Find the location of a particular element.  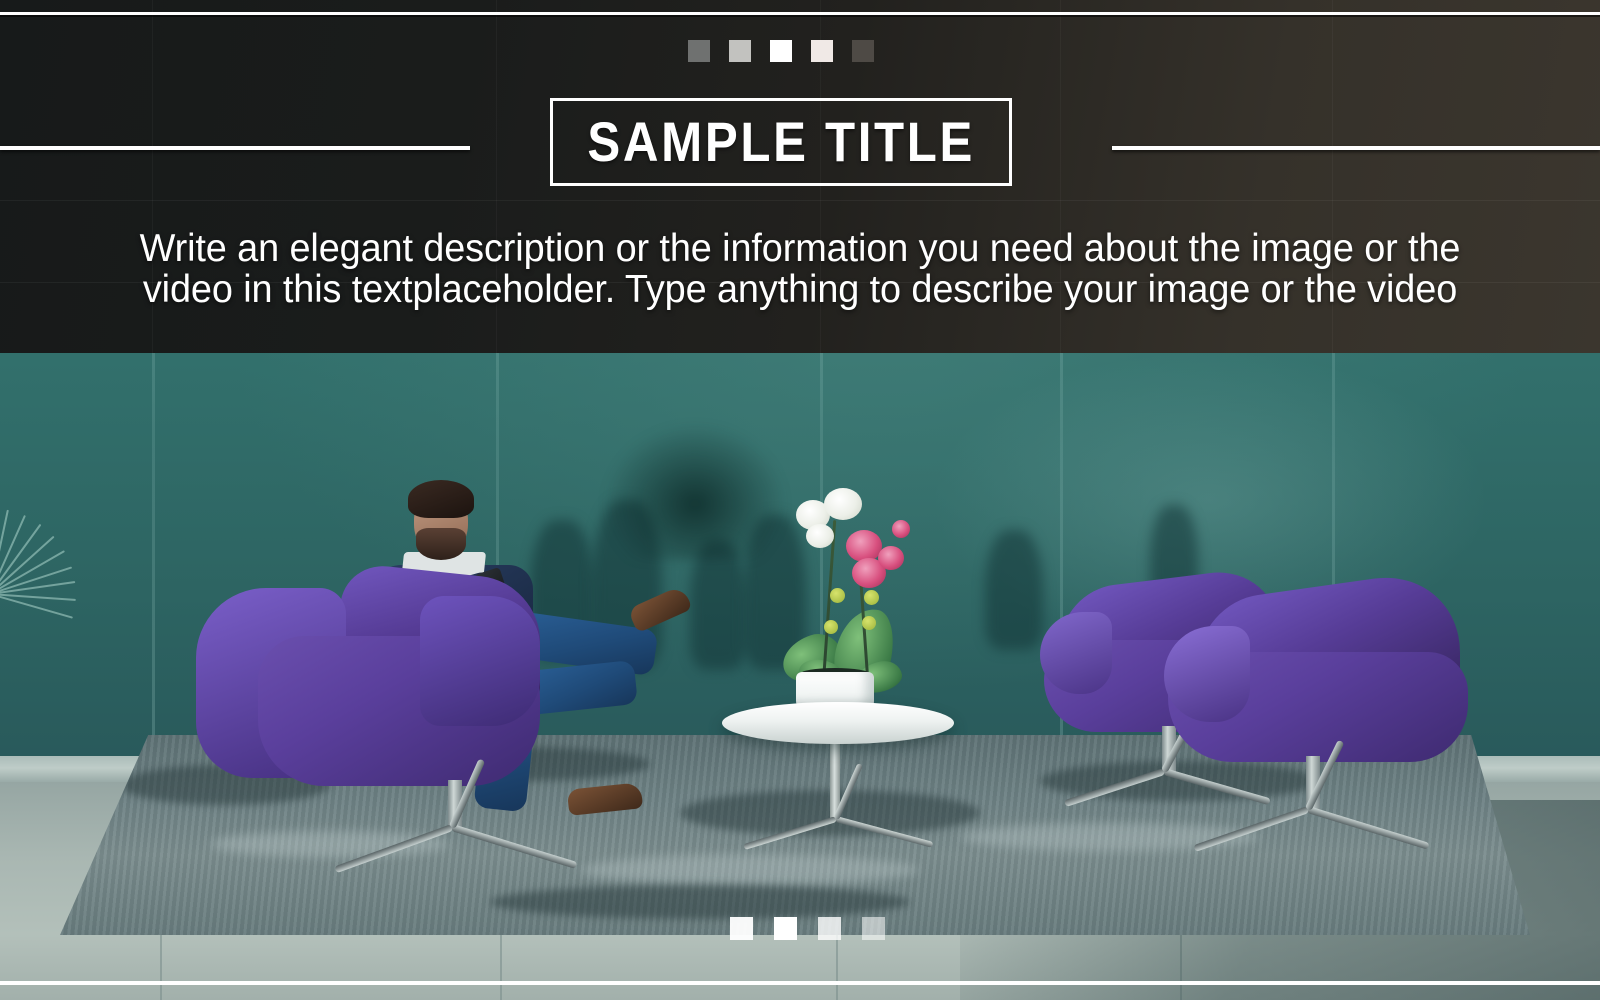

title-box: SAMPLE TITLE is located at coordinates (781, 142).